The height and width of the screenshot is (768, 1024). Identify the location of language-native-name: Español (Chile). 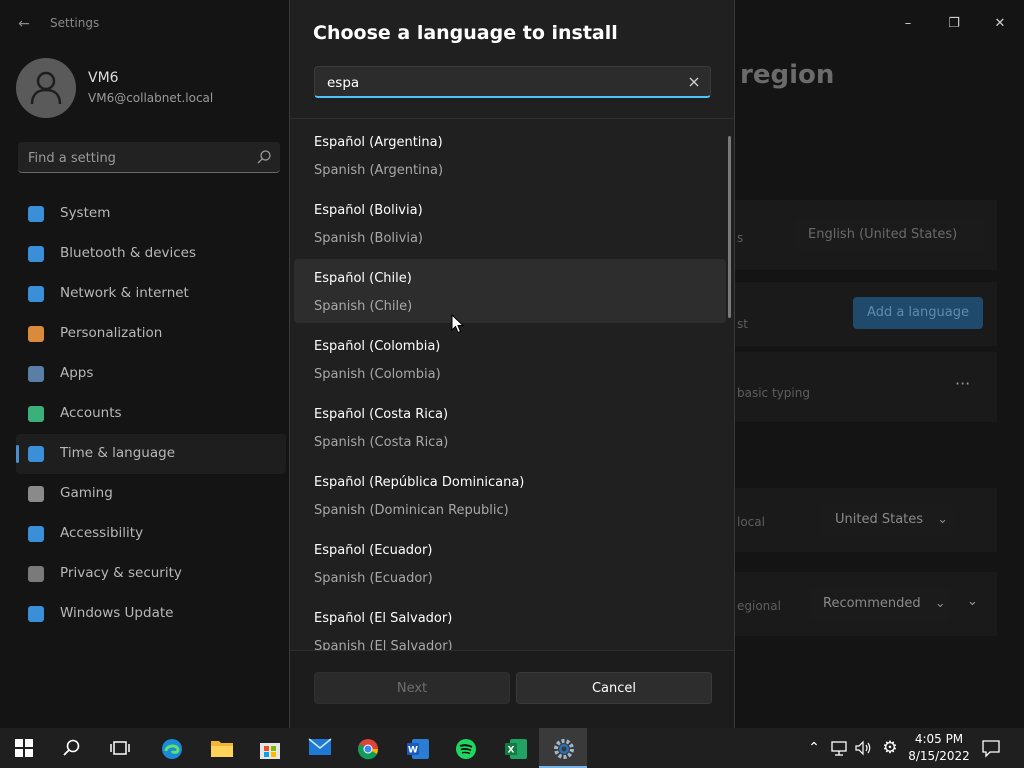
(363, 278).